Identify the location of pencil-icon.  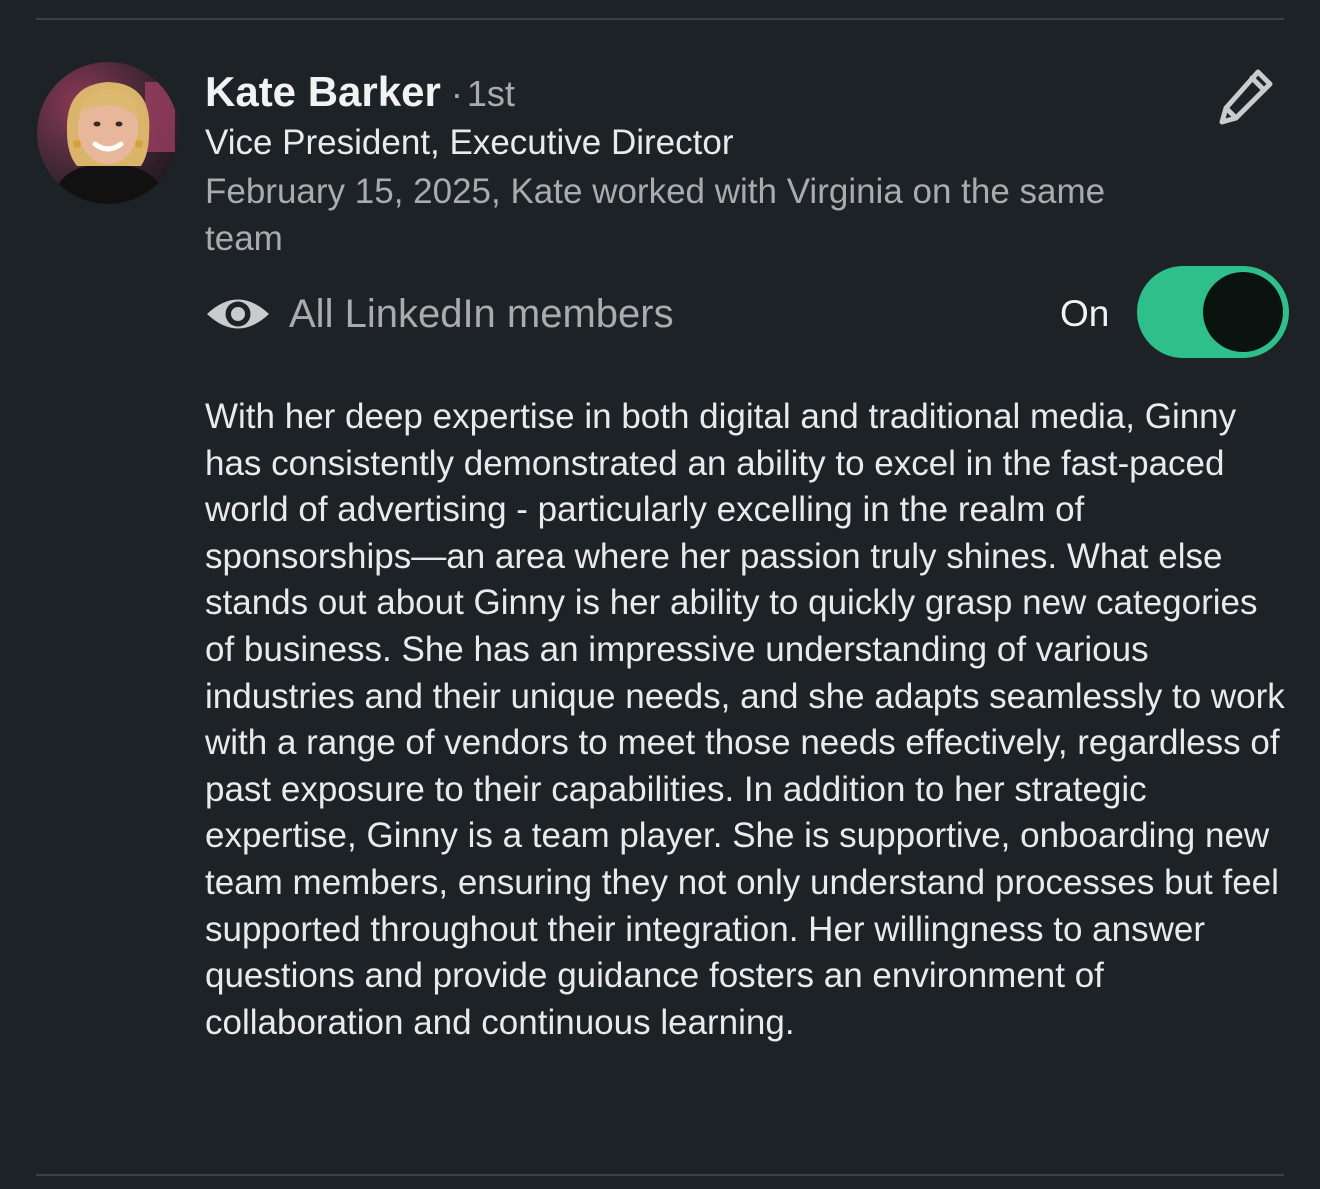
(1246, 97).